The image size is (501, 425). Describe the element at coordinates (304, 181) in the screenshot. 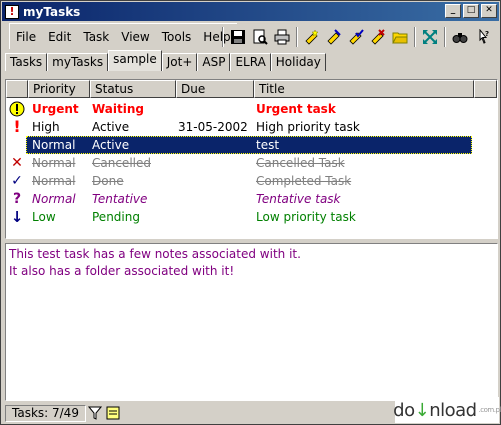

I see `task-title: Completed Task` at that location.